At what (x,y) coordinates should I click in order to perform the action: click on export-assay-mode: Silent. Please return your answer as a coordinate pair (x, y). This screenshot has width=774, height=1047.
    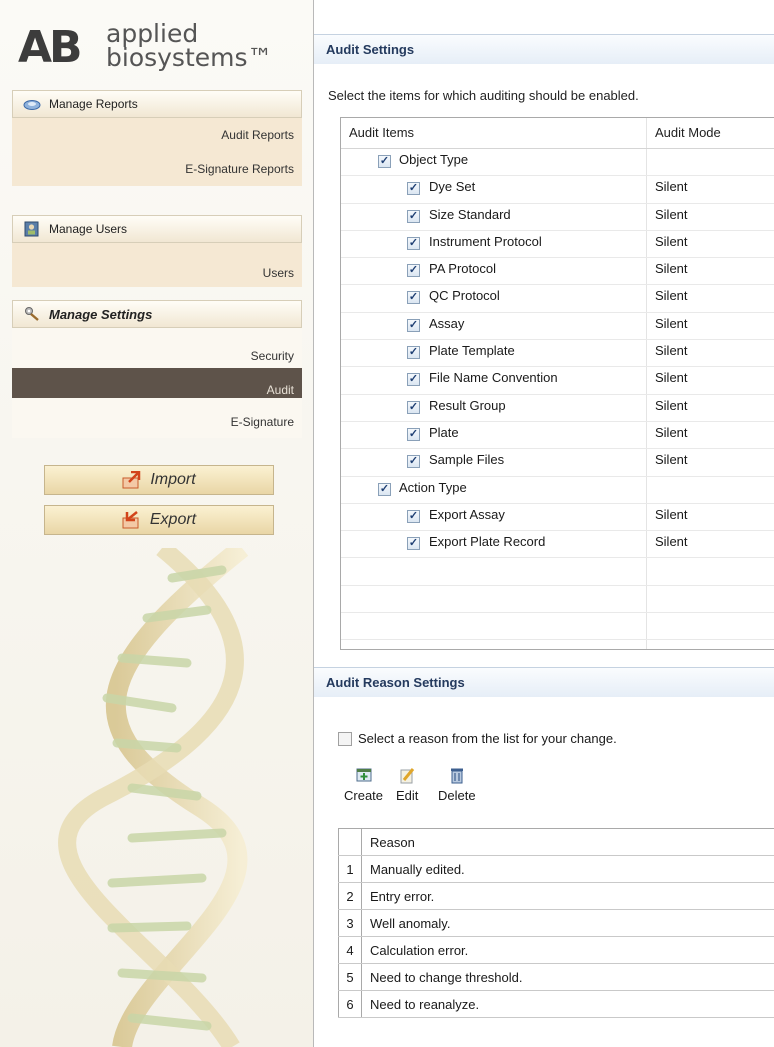
    Looking at the image, I should click on (671, 514).